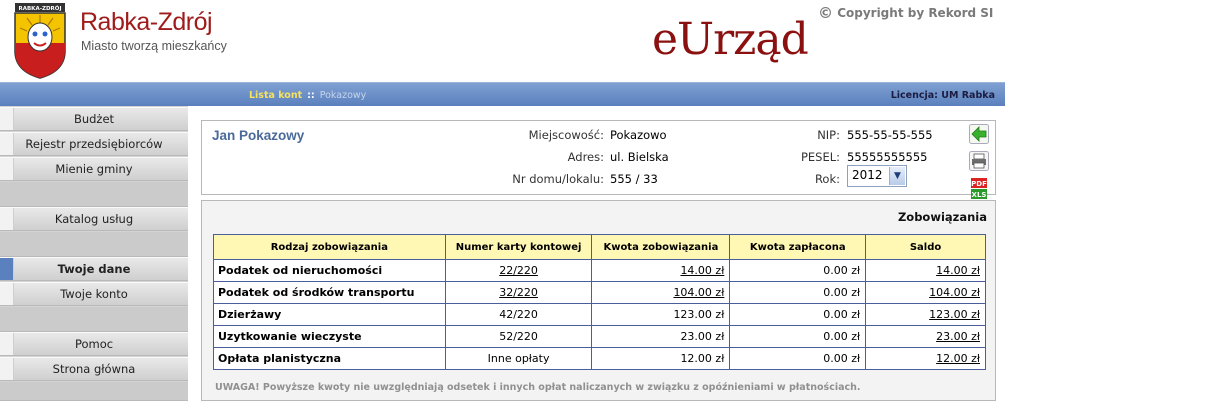 Image resolution: width=1219 pixels, height=401 pixels. I want to click on sidebar-item-twoje-konto: Twoje konto, so click(94, 294).